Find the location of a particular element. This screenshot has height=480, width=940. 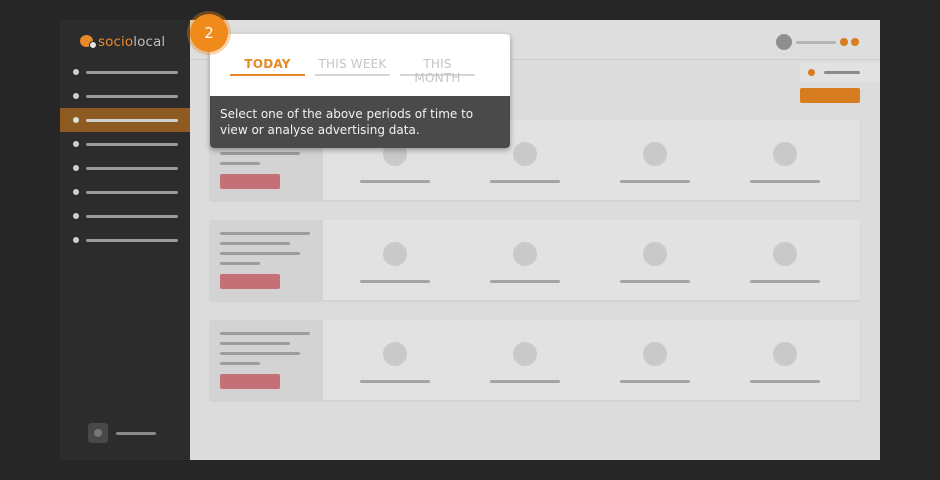

tab-today: TODAY is located at coordinates (267, 66).